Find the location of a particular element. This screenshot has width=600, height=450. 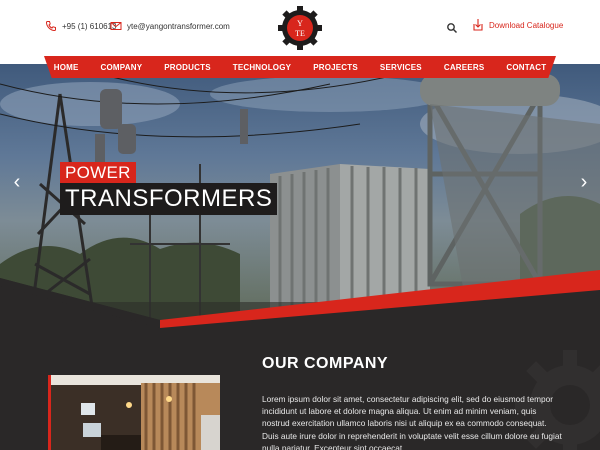

company-logo: Y TE is located at coordinates (300, 28).